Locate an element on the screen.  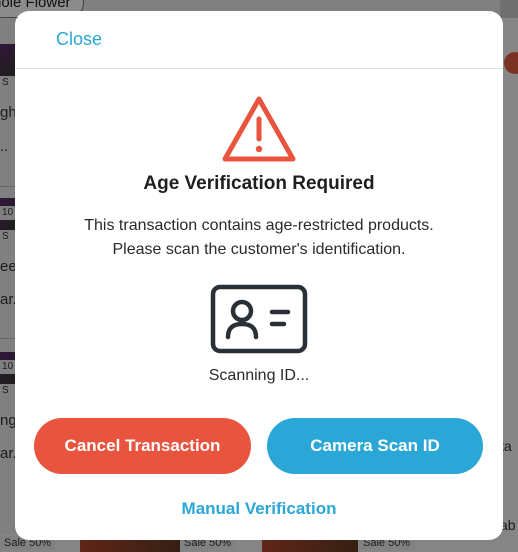
warning-triangle-icon is located at coordinates (259, 129).